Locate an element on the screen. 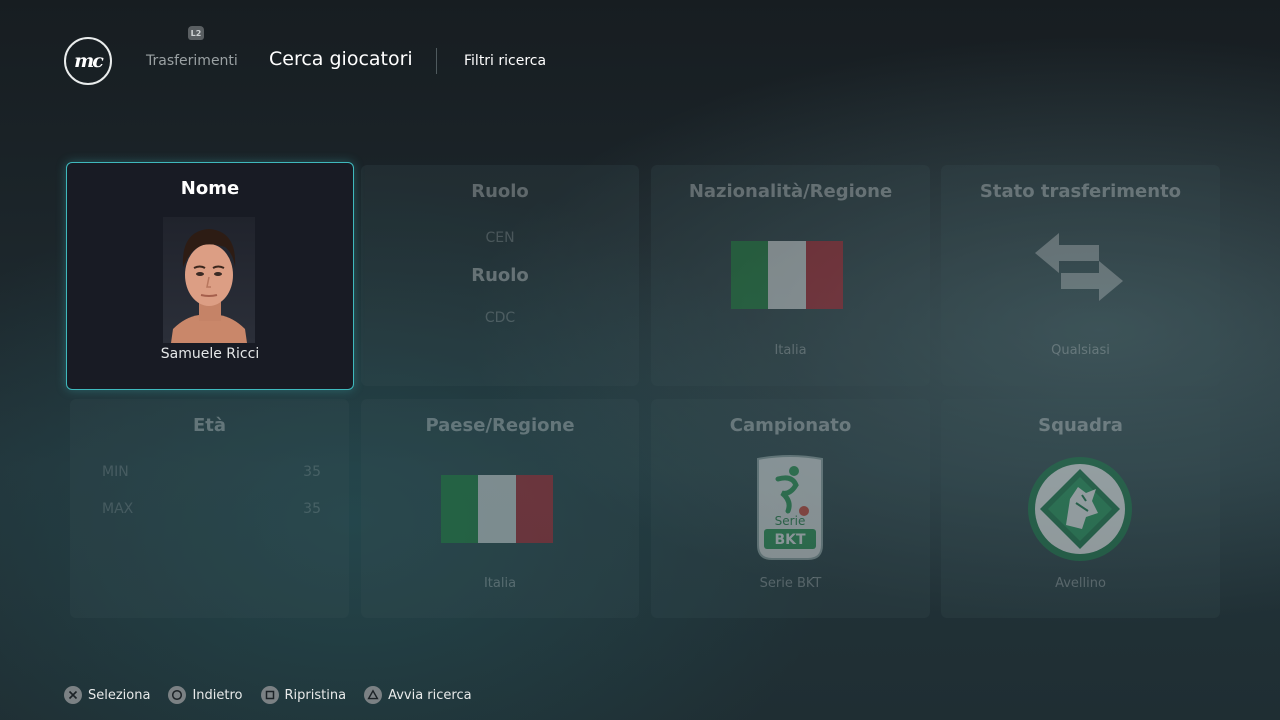 This screenshot has width=1280, height=720. age-max-label: MAX is located at coordinates (118, 509).